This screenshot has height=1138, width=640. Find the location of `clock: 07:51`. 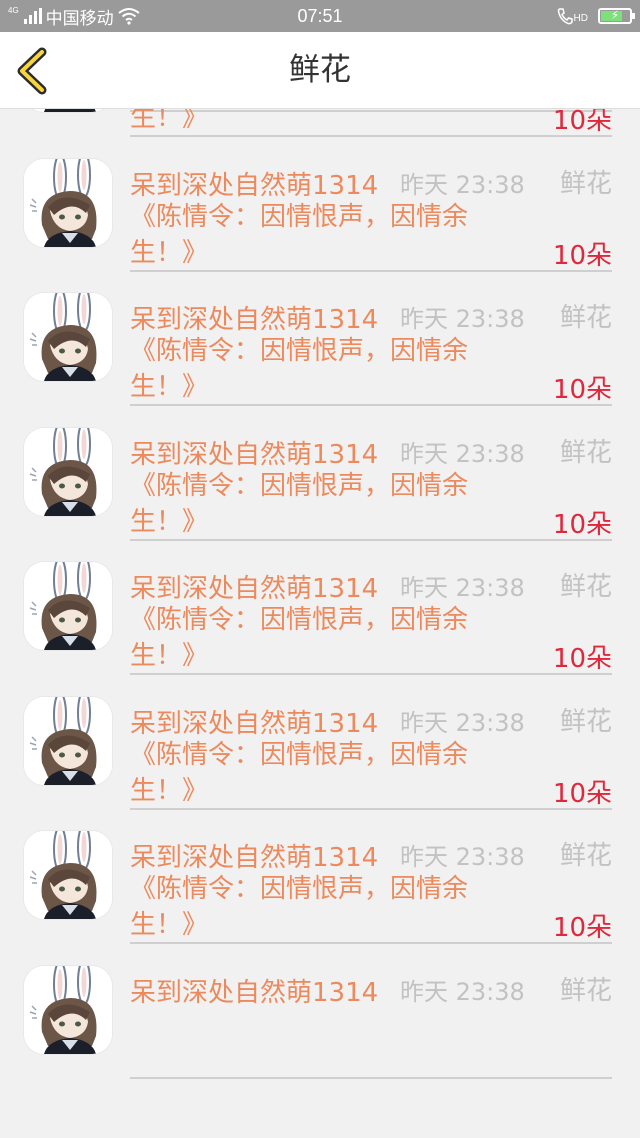

clock: 07:51 is located at coordinates (320, 16).